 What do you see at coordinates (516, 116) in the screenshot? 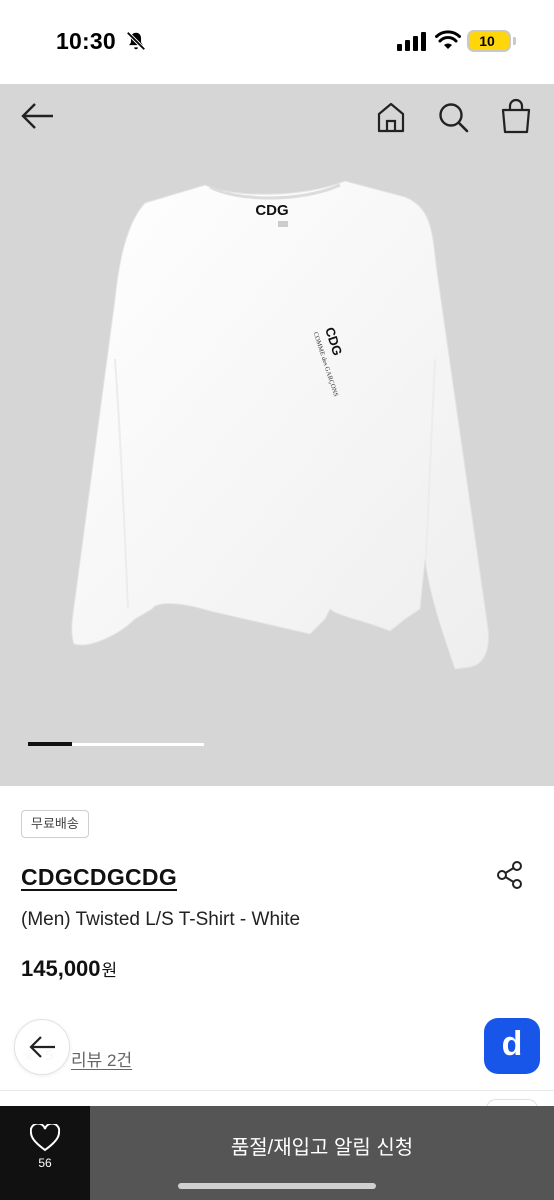
I see `shopping-bag-icon` at bounding box center [516, 116].